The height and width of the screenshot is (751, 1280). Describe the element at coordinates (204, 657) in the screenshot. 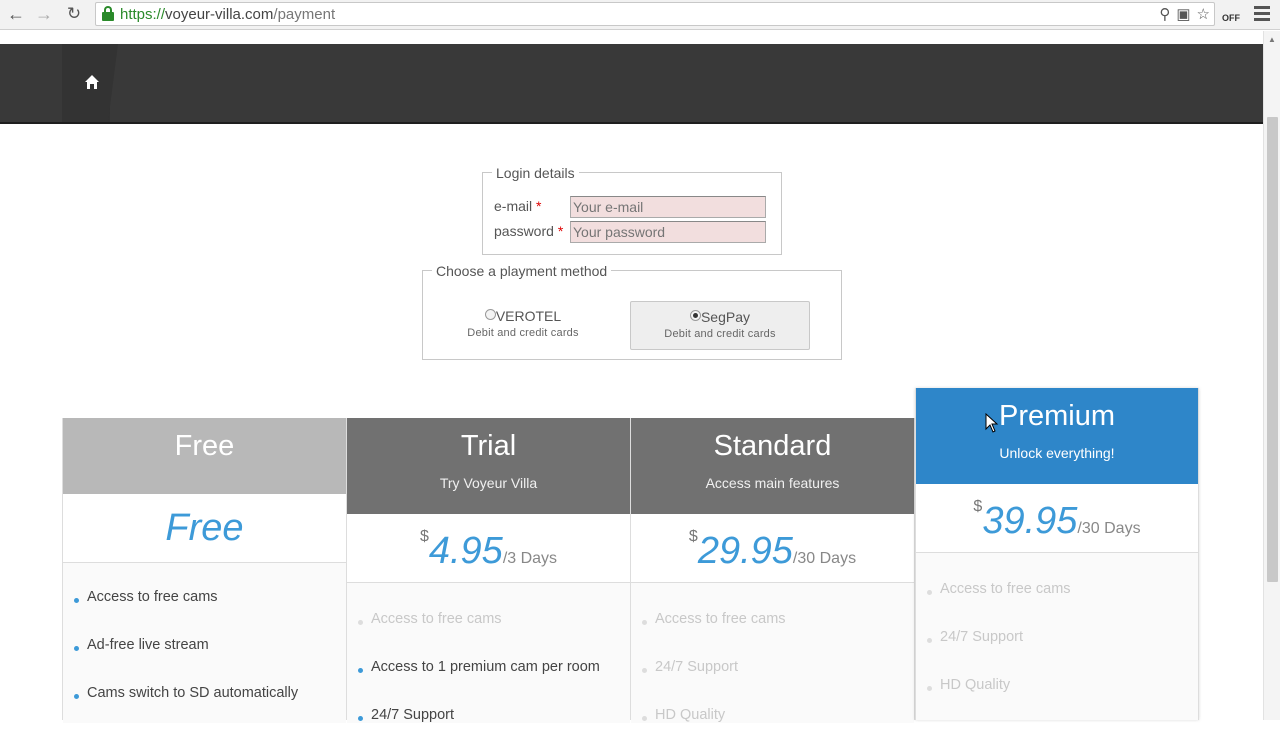

I see `list-item: Ad-free live stream` at that location.